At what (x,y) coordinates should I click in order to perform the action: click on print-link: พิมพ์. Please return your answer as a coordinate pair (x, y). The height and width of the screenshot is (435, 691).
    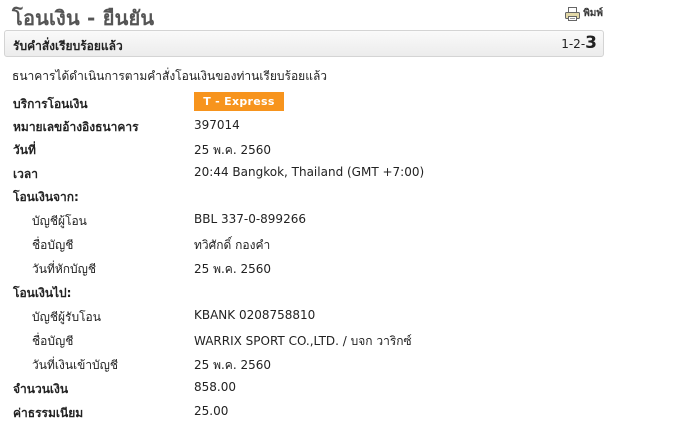
    Looking at the image, I should click on (584, 13).